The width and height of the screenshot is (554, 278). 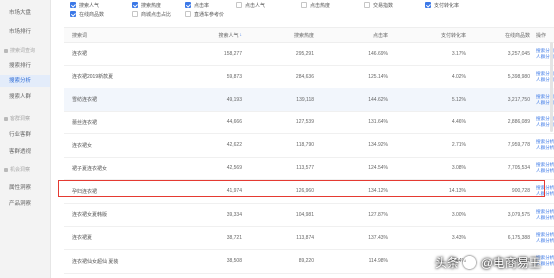 I want to click on filter-checkbox-6: 支付转化率, so click(x=442, y=6).